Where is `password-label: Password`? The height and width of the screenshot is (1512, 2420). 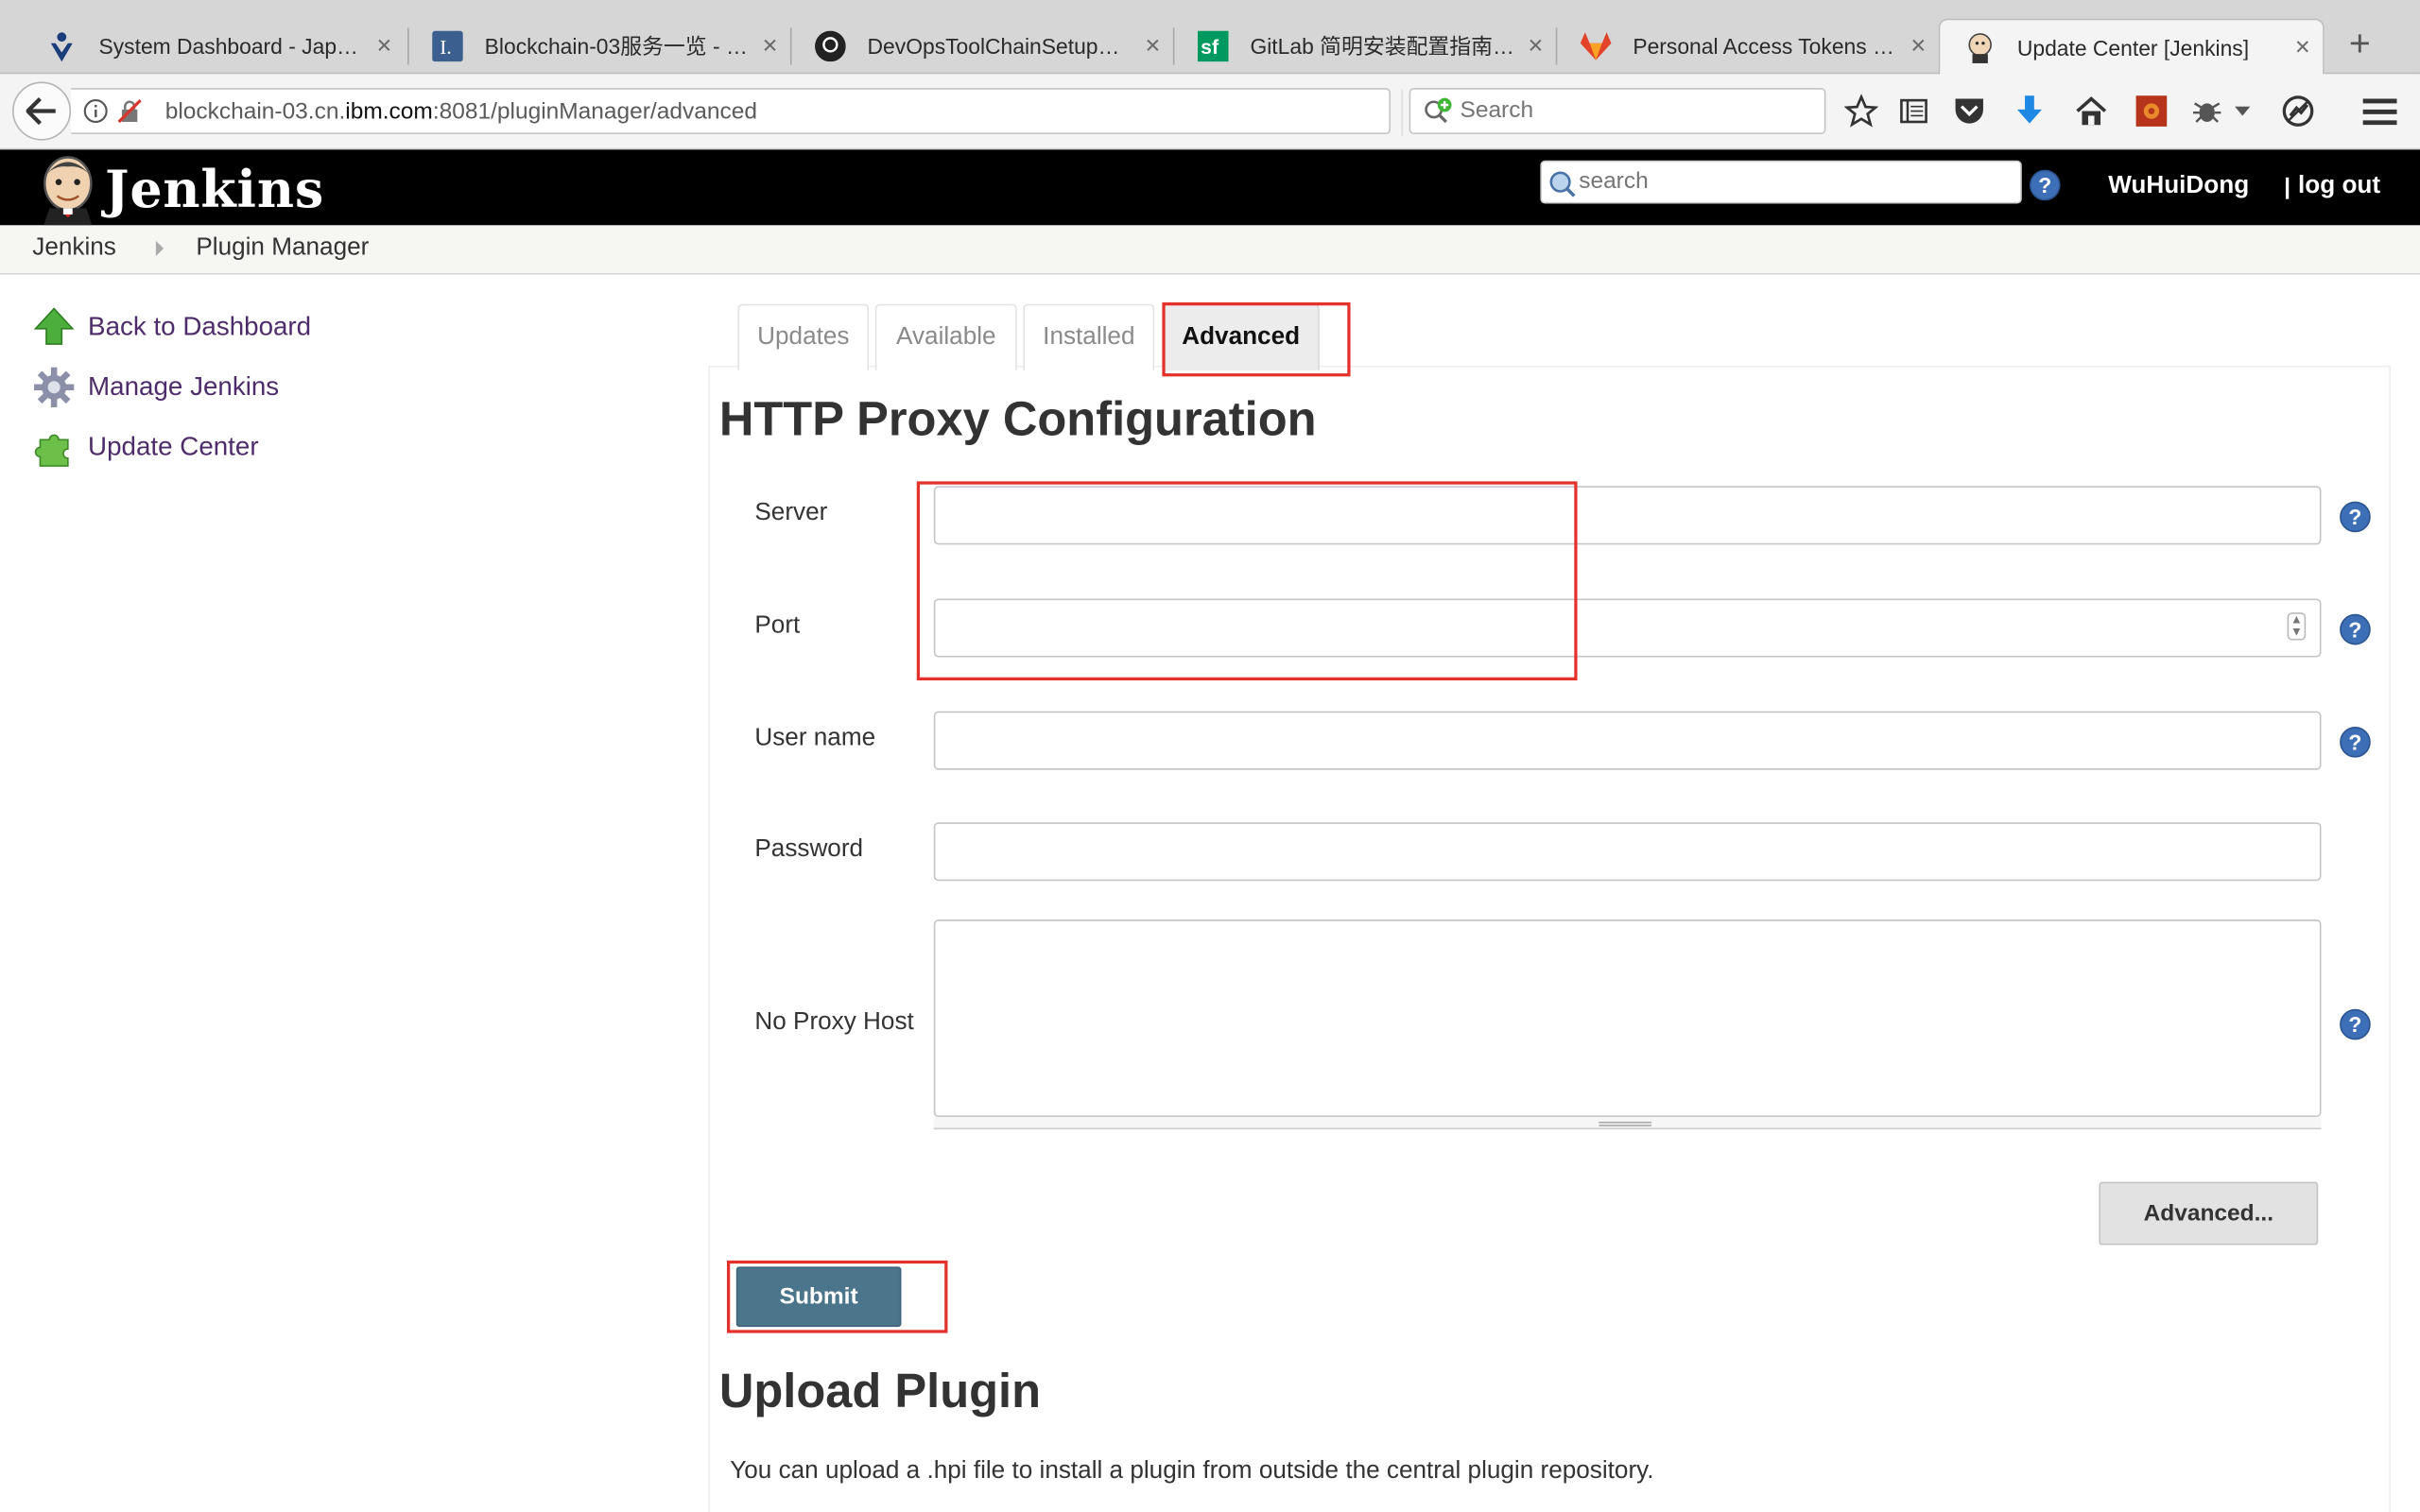
password-label: Password is located at coordinates (809, 849).